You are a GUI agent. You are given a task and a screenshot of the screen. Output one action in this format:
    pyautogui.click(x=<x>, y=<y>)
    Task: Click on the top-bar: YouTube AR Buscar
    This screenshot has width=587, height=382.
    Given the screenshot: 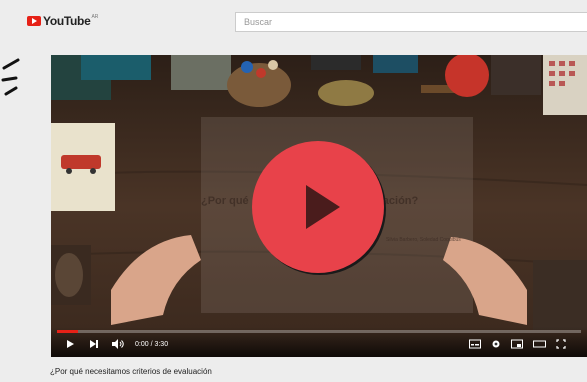 What is the action you would take?
    pyautogui.click(x=293, y=21)
    